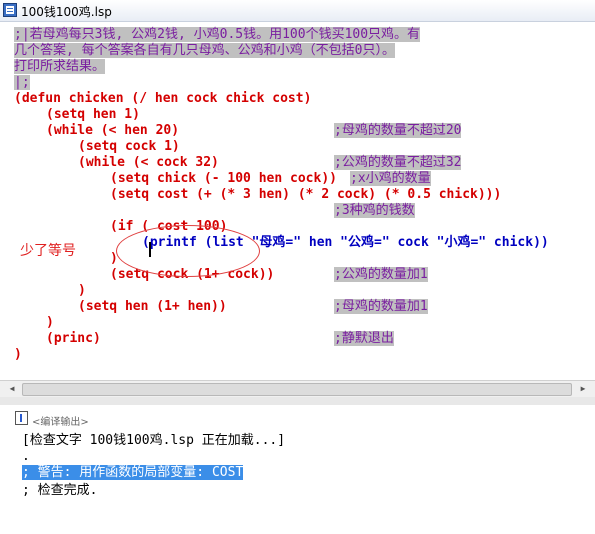  I want to click on comment-chick-count: ;x小鸡的数量, so click(390, 178).